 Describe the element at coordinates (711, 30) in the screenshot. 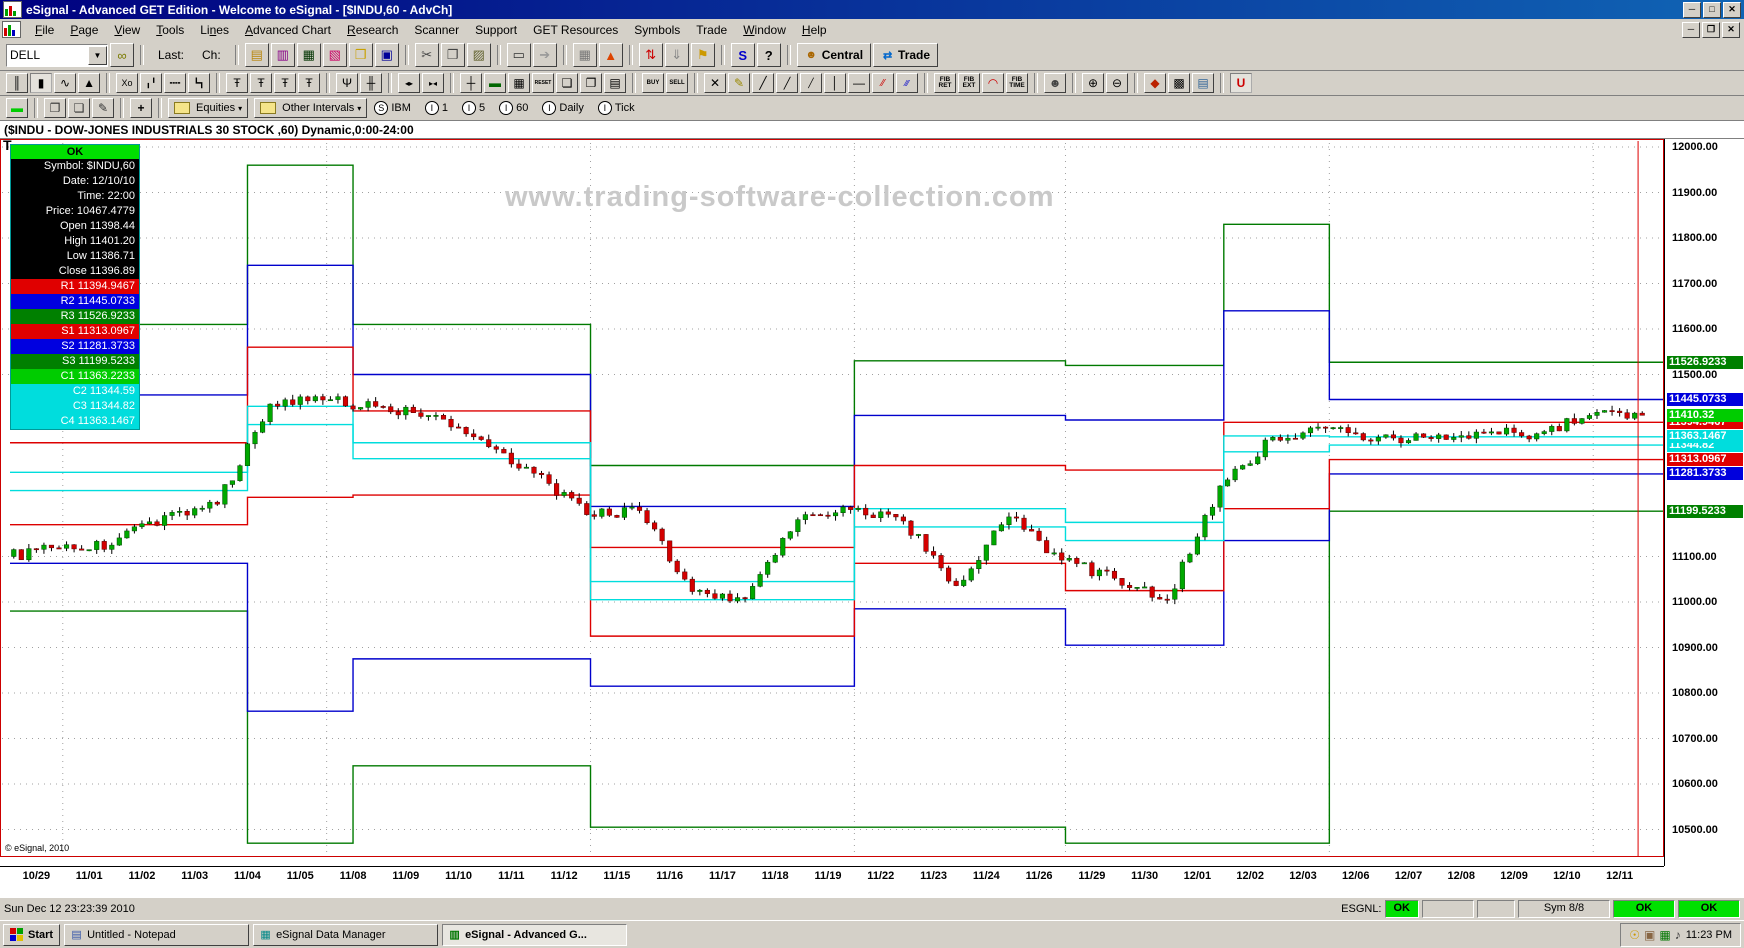

I see `menu-trade: Trade` at that location.